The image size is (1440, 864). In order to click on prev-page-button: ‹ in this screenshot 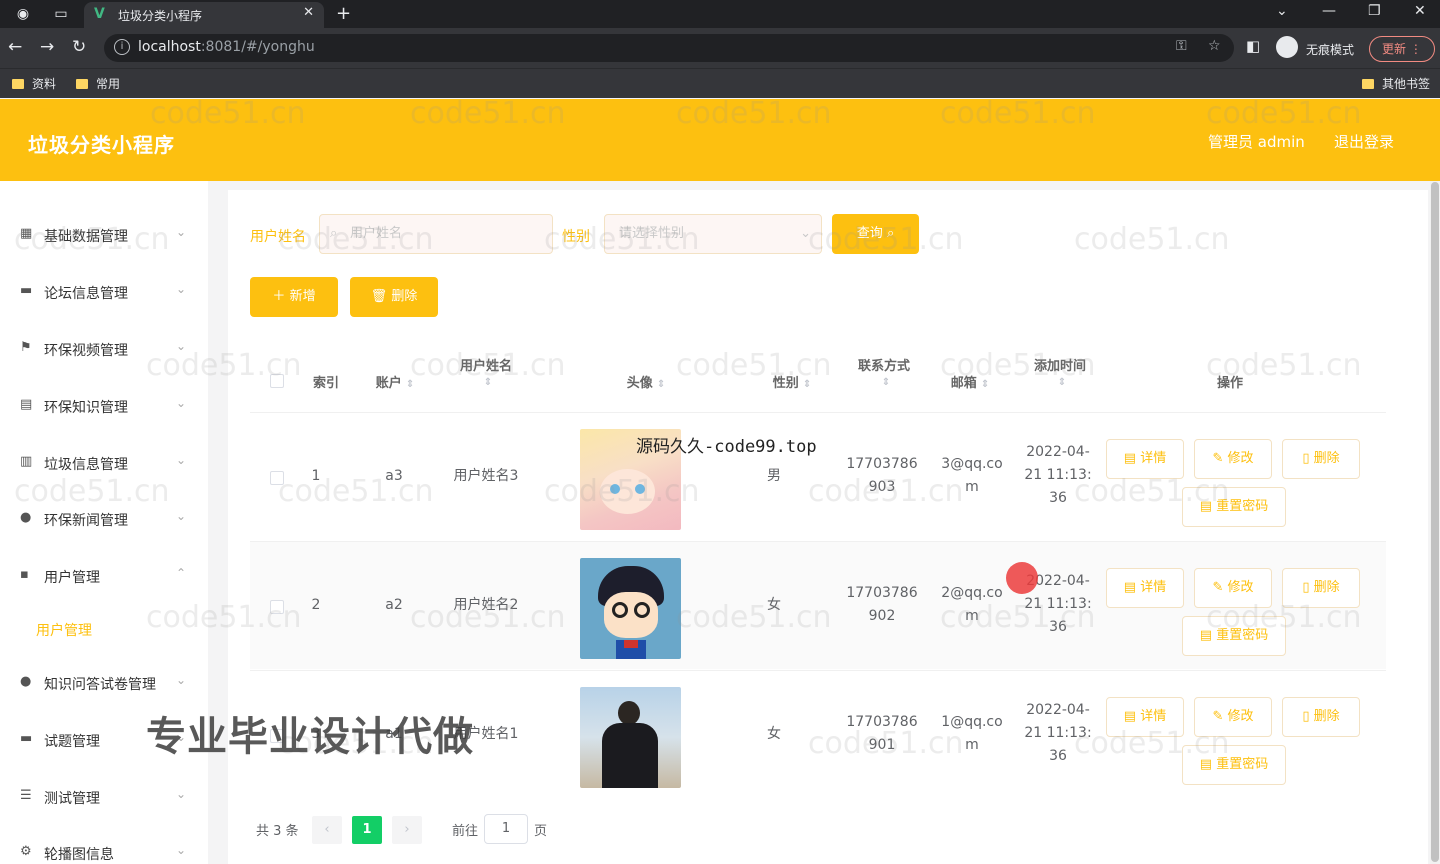, I will do `click(327, 830)`.